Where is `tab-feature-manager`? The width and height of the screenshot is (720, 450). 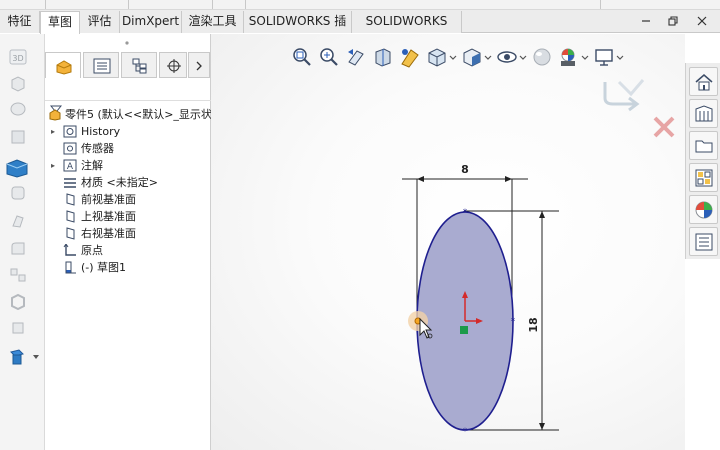 tab-feature-manager is located at coordinates (63, 65).